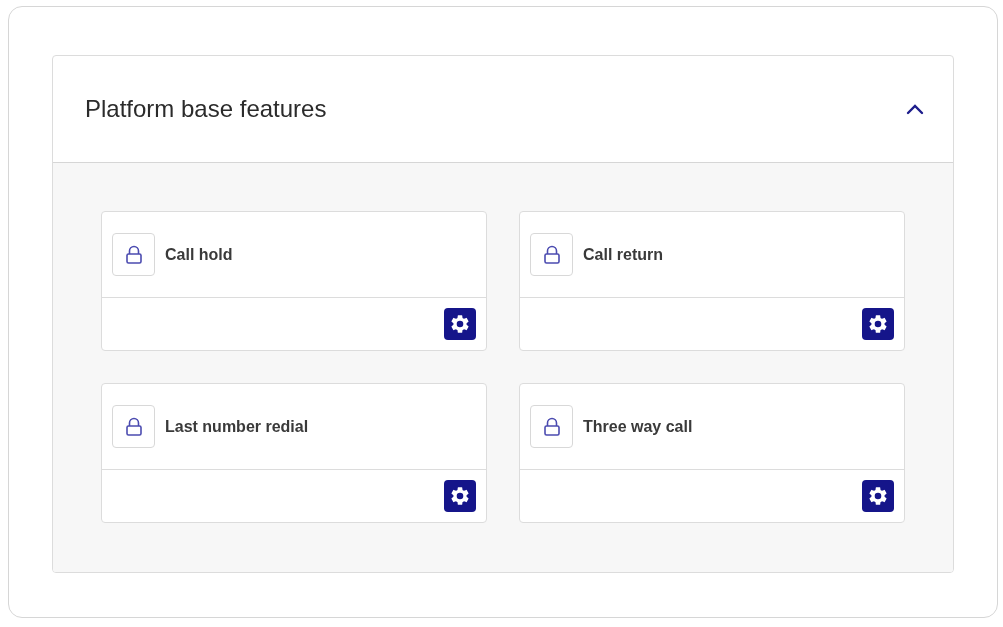  Describe the element at coordinates (206, 109) in the screenshot. I see `section-title: Platform base features` at that location.